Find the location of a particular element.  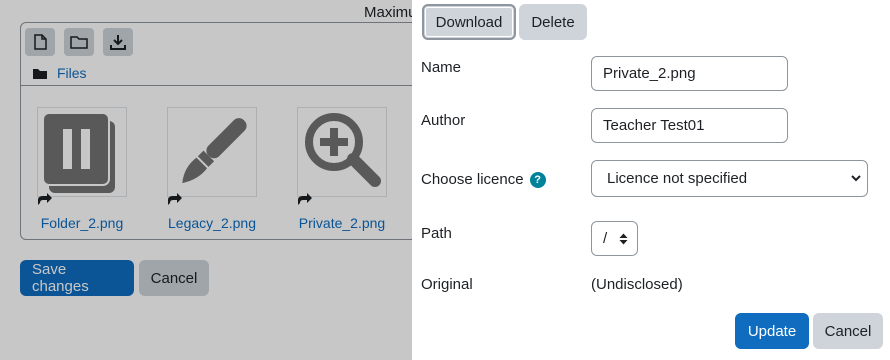

download-button: Download is located at coordinates (469, 22).